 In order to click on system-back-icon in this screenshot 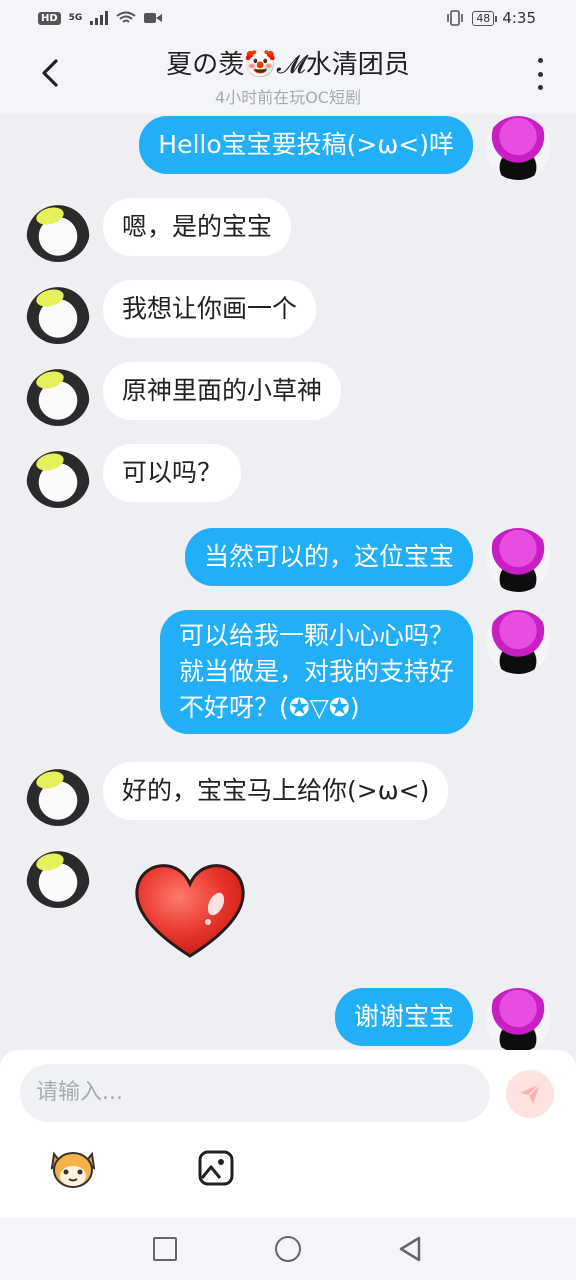, I will do `click(410, 1249)`.